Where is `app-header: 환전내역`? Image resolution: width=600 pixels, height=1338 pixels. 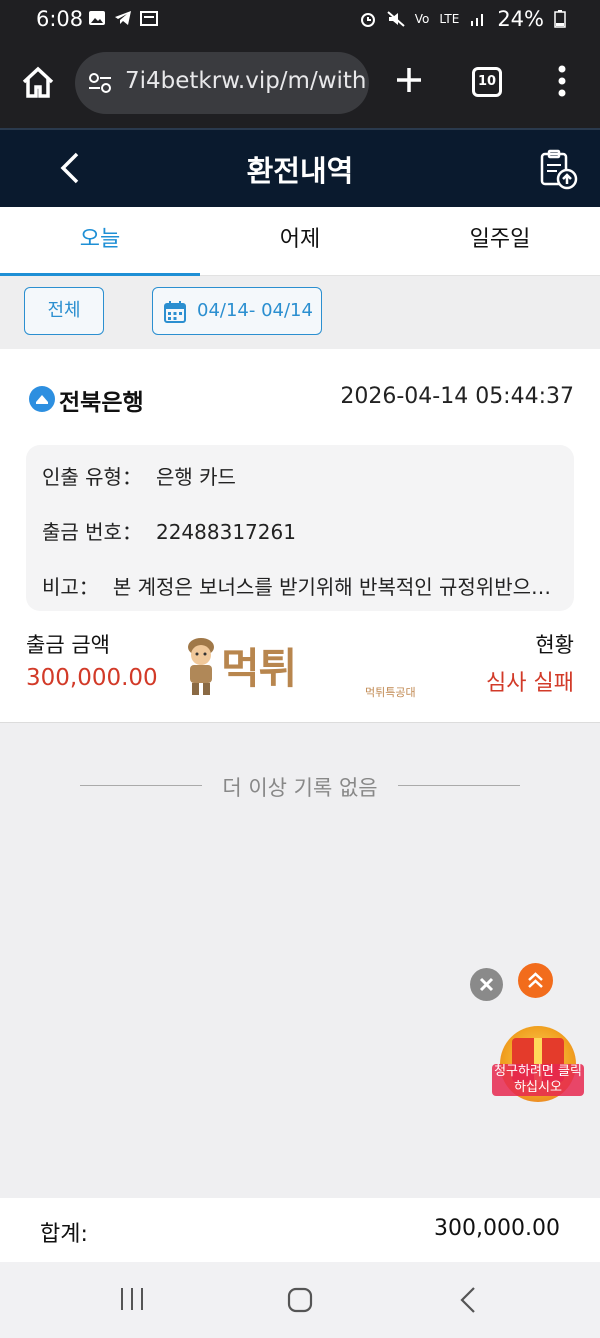
app-header: 환전내역 is located at coordinates (300, 167).